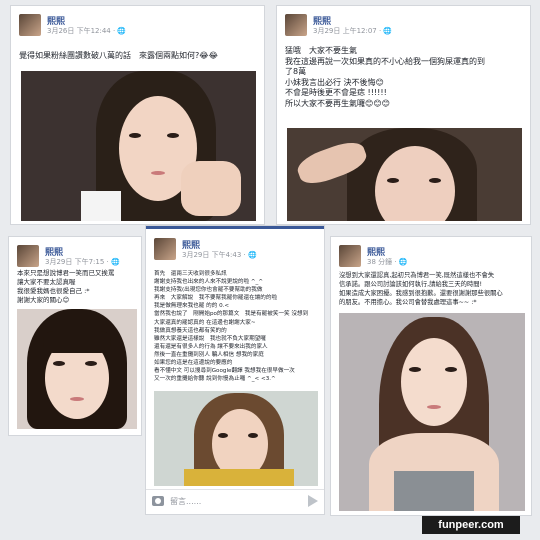  Describe the element at coordinates (404, 26) in the screenshot. I see `post-header: 熙熙 3月29日 上午12:07 · 🌐` at that location.